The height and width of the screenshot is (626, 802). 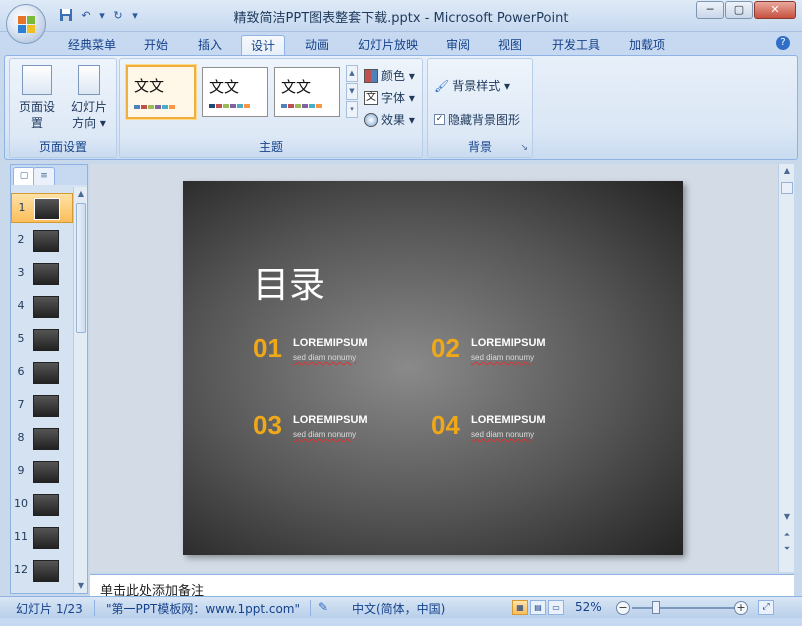 I want to click on themes-group: 文文 文文 文文 ▲ ▼ ▾ 颜色 ▾ 文 字体 ▾ 效果 ▾ 主题, so click(x=271, y=108).